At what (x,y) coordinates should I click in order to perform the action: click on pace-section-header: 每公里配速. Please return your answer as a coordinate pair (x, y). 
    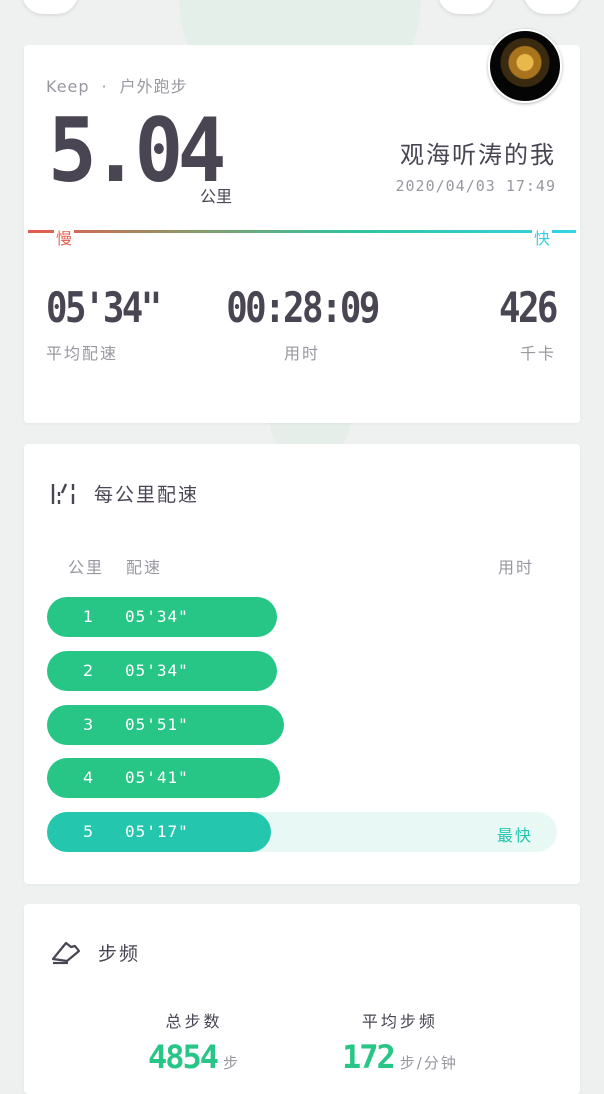
    Looking at the image, I should click on (124, 493).